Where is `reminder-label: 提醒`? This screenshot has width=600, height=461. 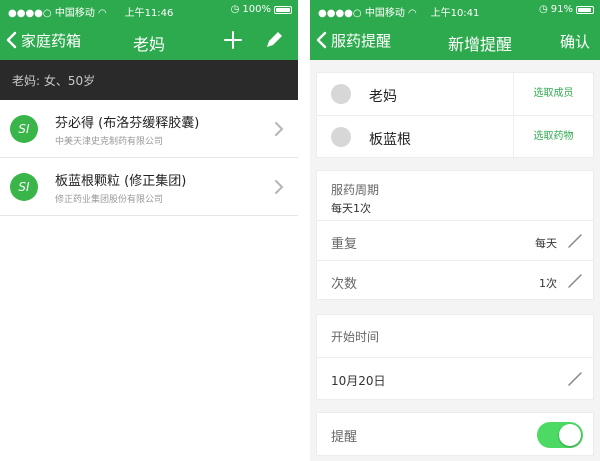
reminder-label: 提醒 is located at coordinates (344, 437).